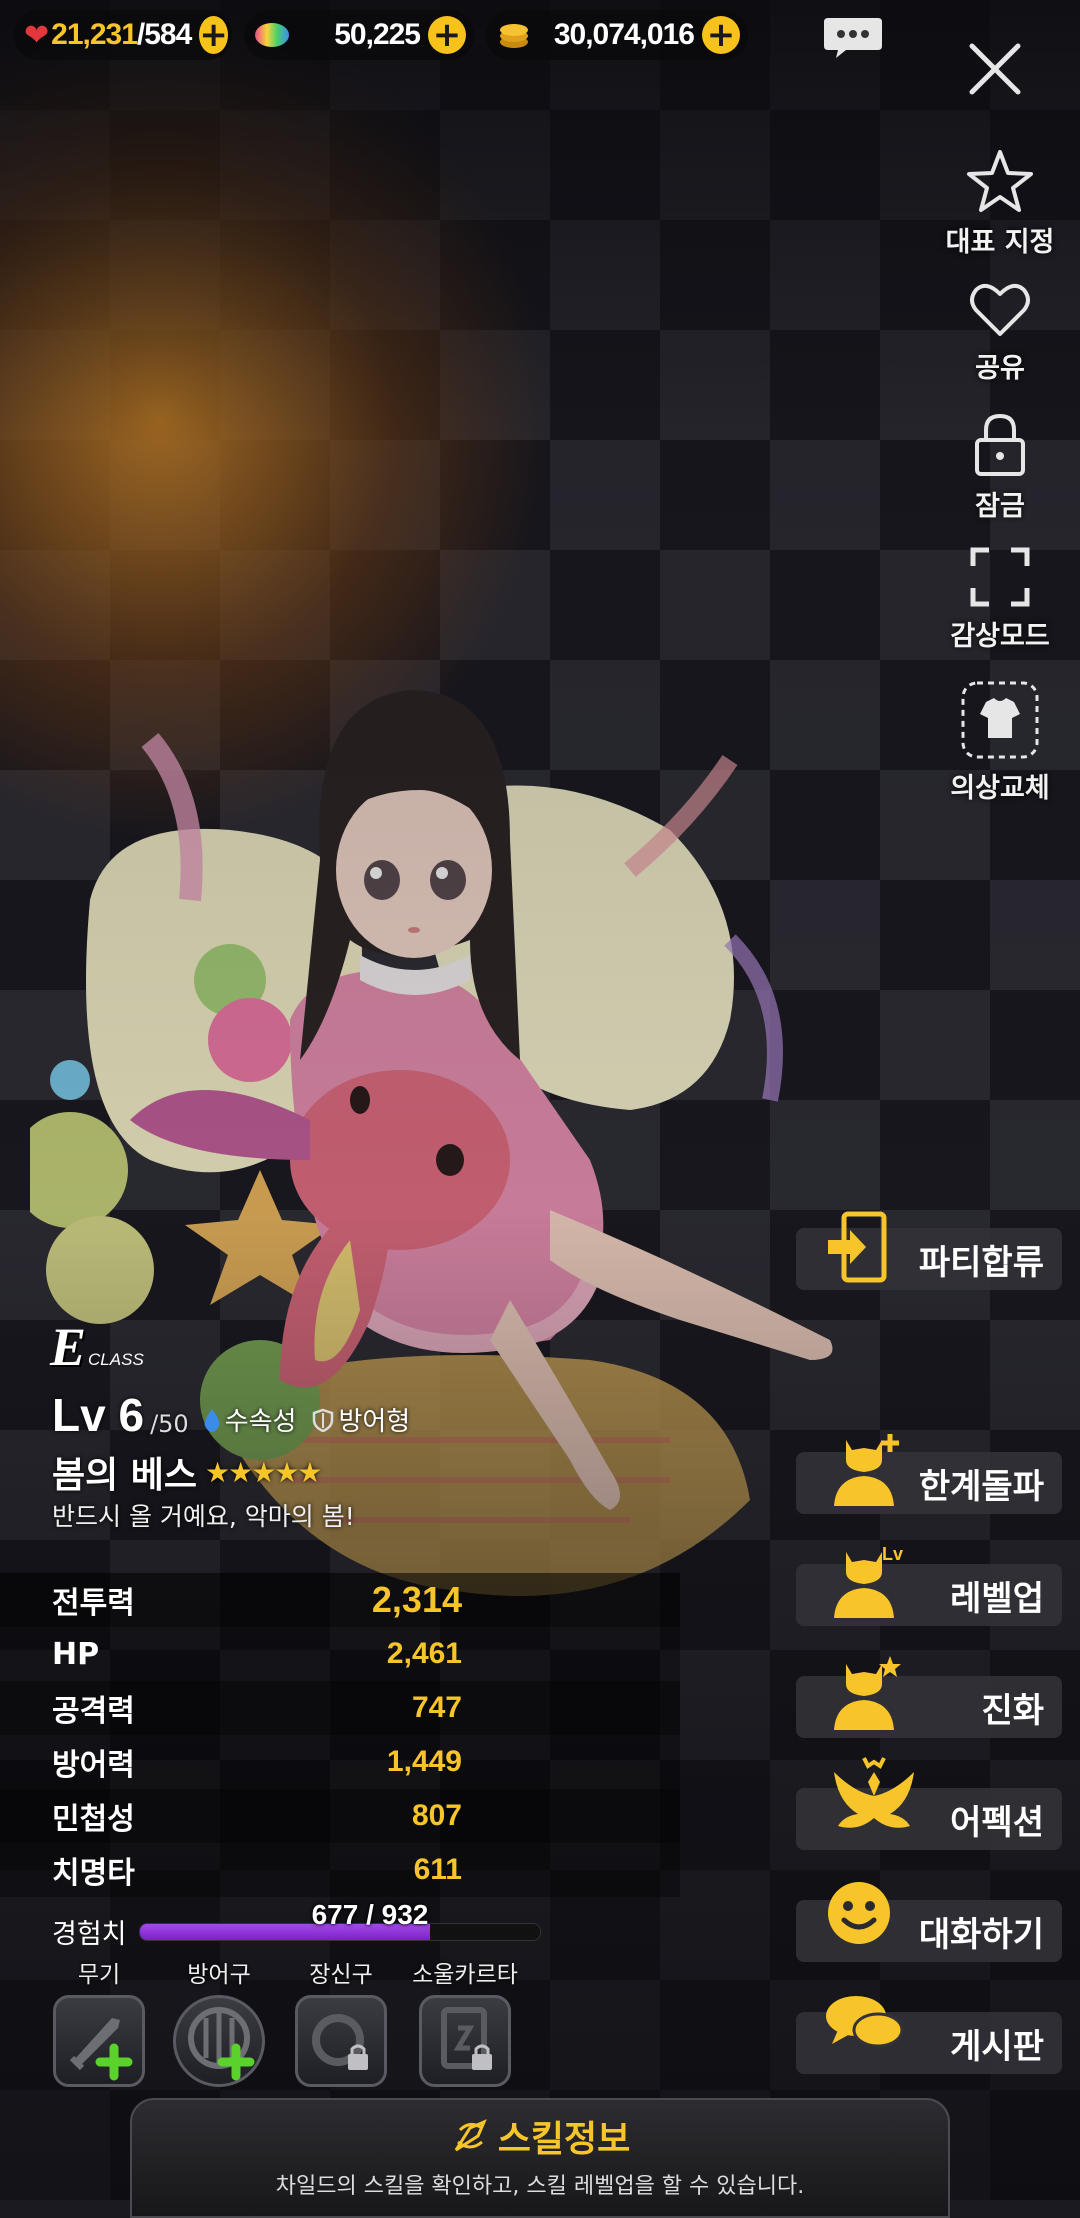  What do you see at coordinates (116, 1359) in the screenshot?
I see `class-label: CLASS` at bounding box center [116, 1359].